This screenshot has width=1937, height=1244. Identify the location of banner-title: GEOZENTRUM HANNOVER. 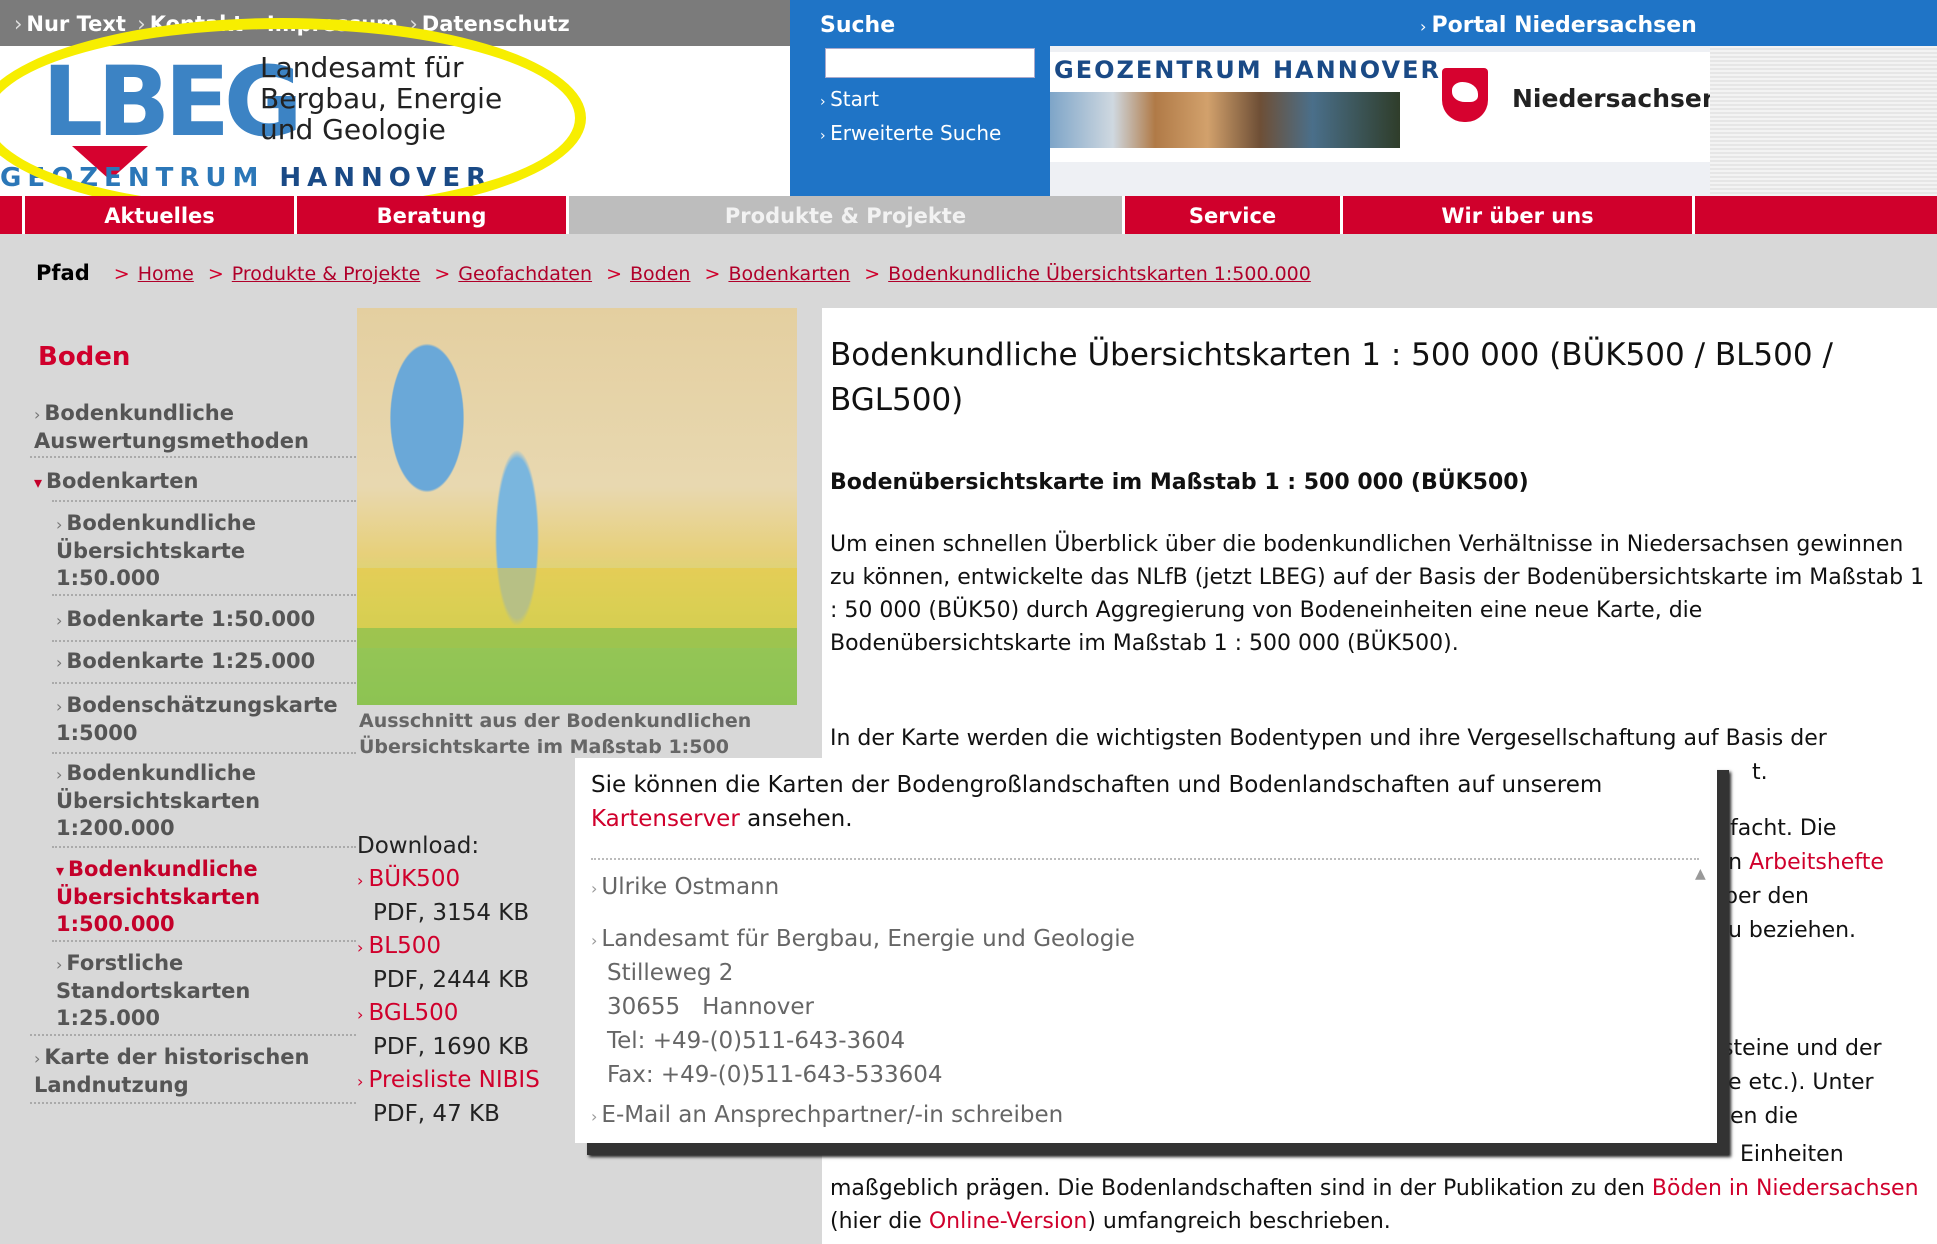
(1247, 70).